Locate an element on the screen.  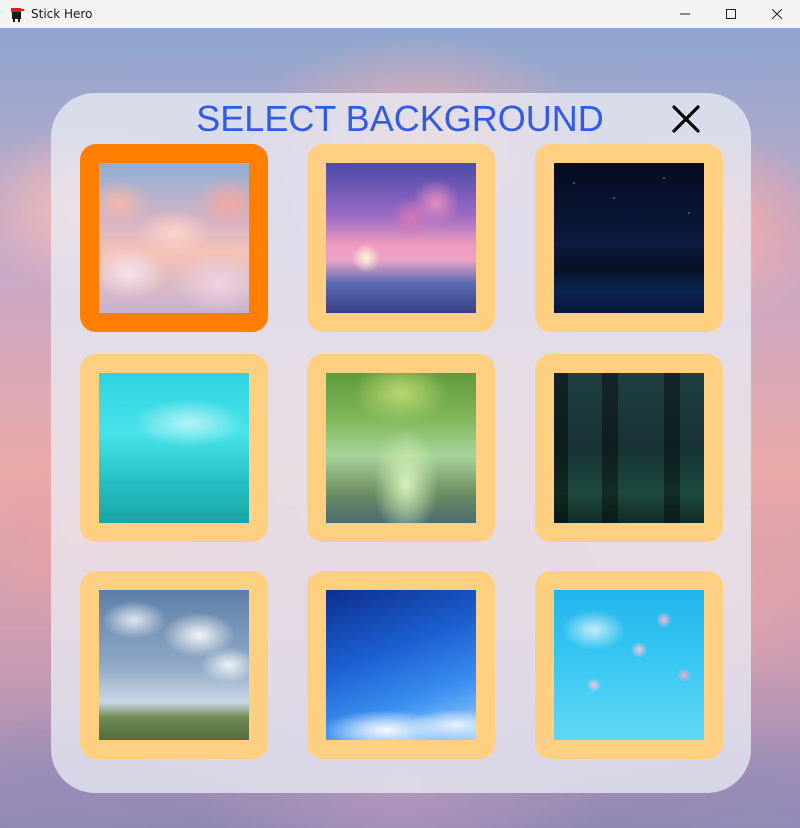
thumbnail-teal-willow is located at coordinates (174, 448).